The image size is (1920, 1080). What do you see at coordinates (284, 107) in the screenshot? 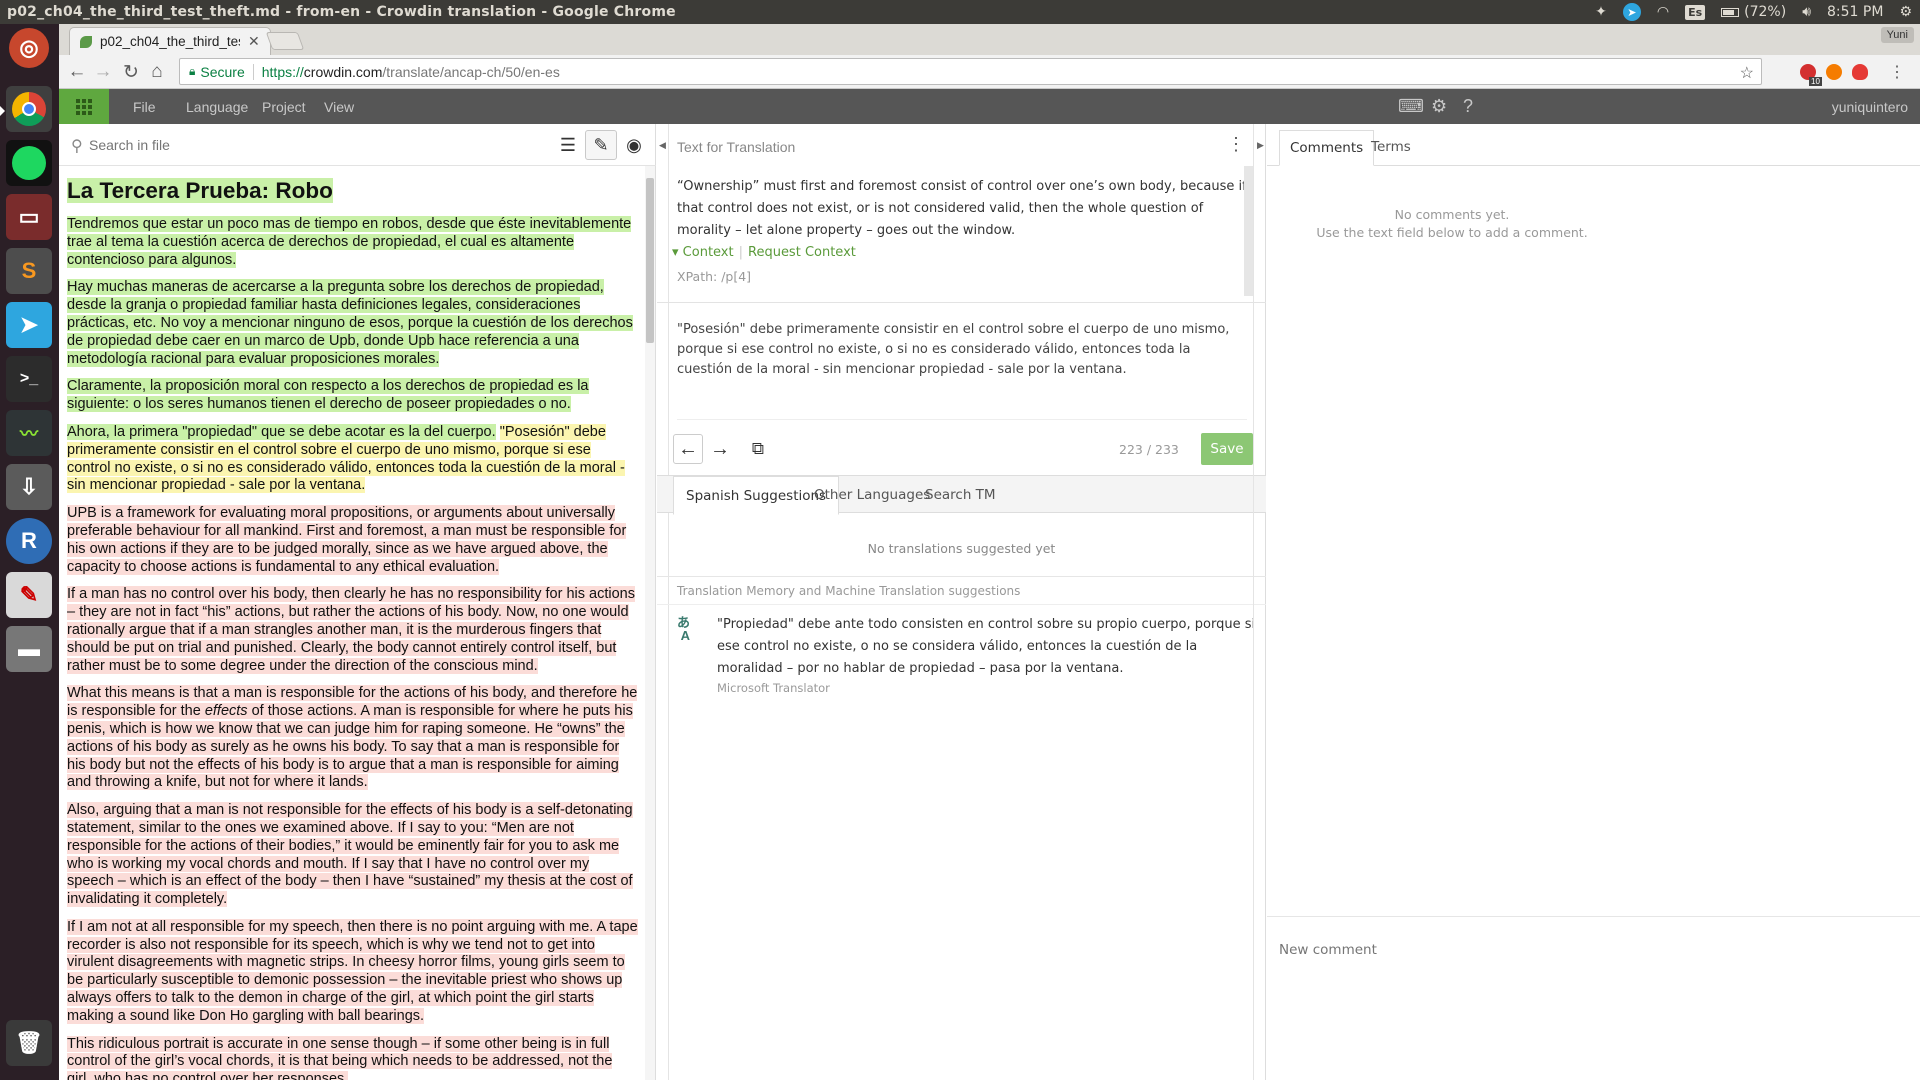
I see `menu-project: Project` at bounding box center [284, 107].